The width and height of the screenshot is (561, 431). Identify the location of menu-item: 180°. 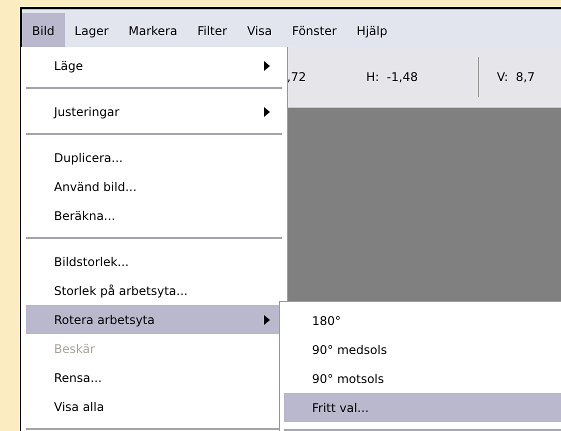
(422, 320).